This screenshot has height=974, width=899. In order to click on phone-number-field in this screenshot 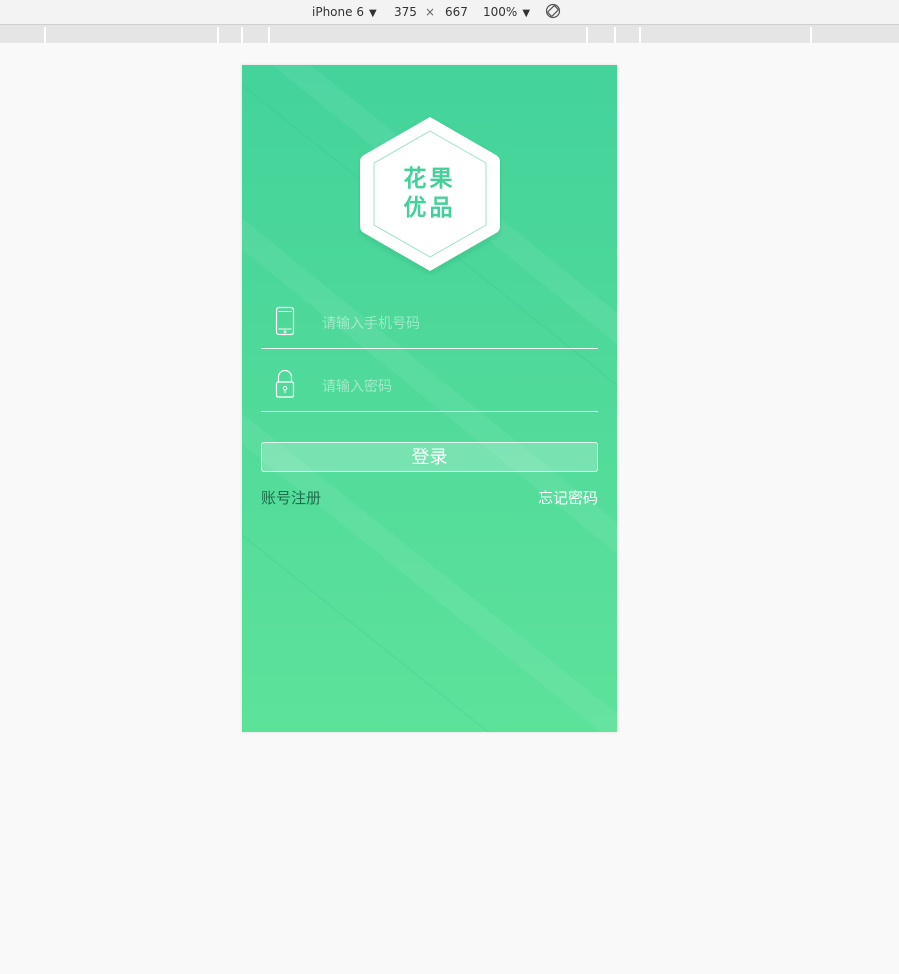, I will do `click(429, 325)`.